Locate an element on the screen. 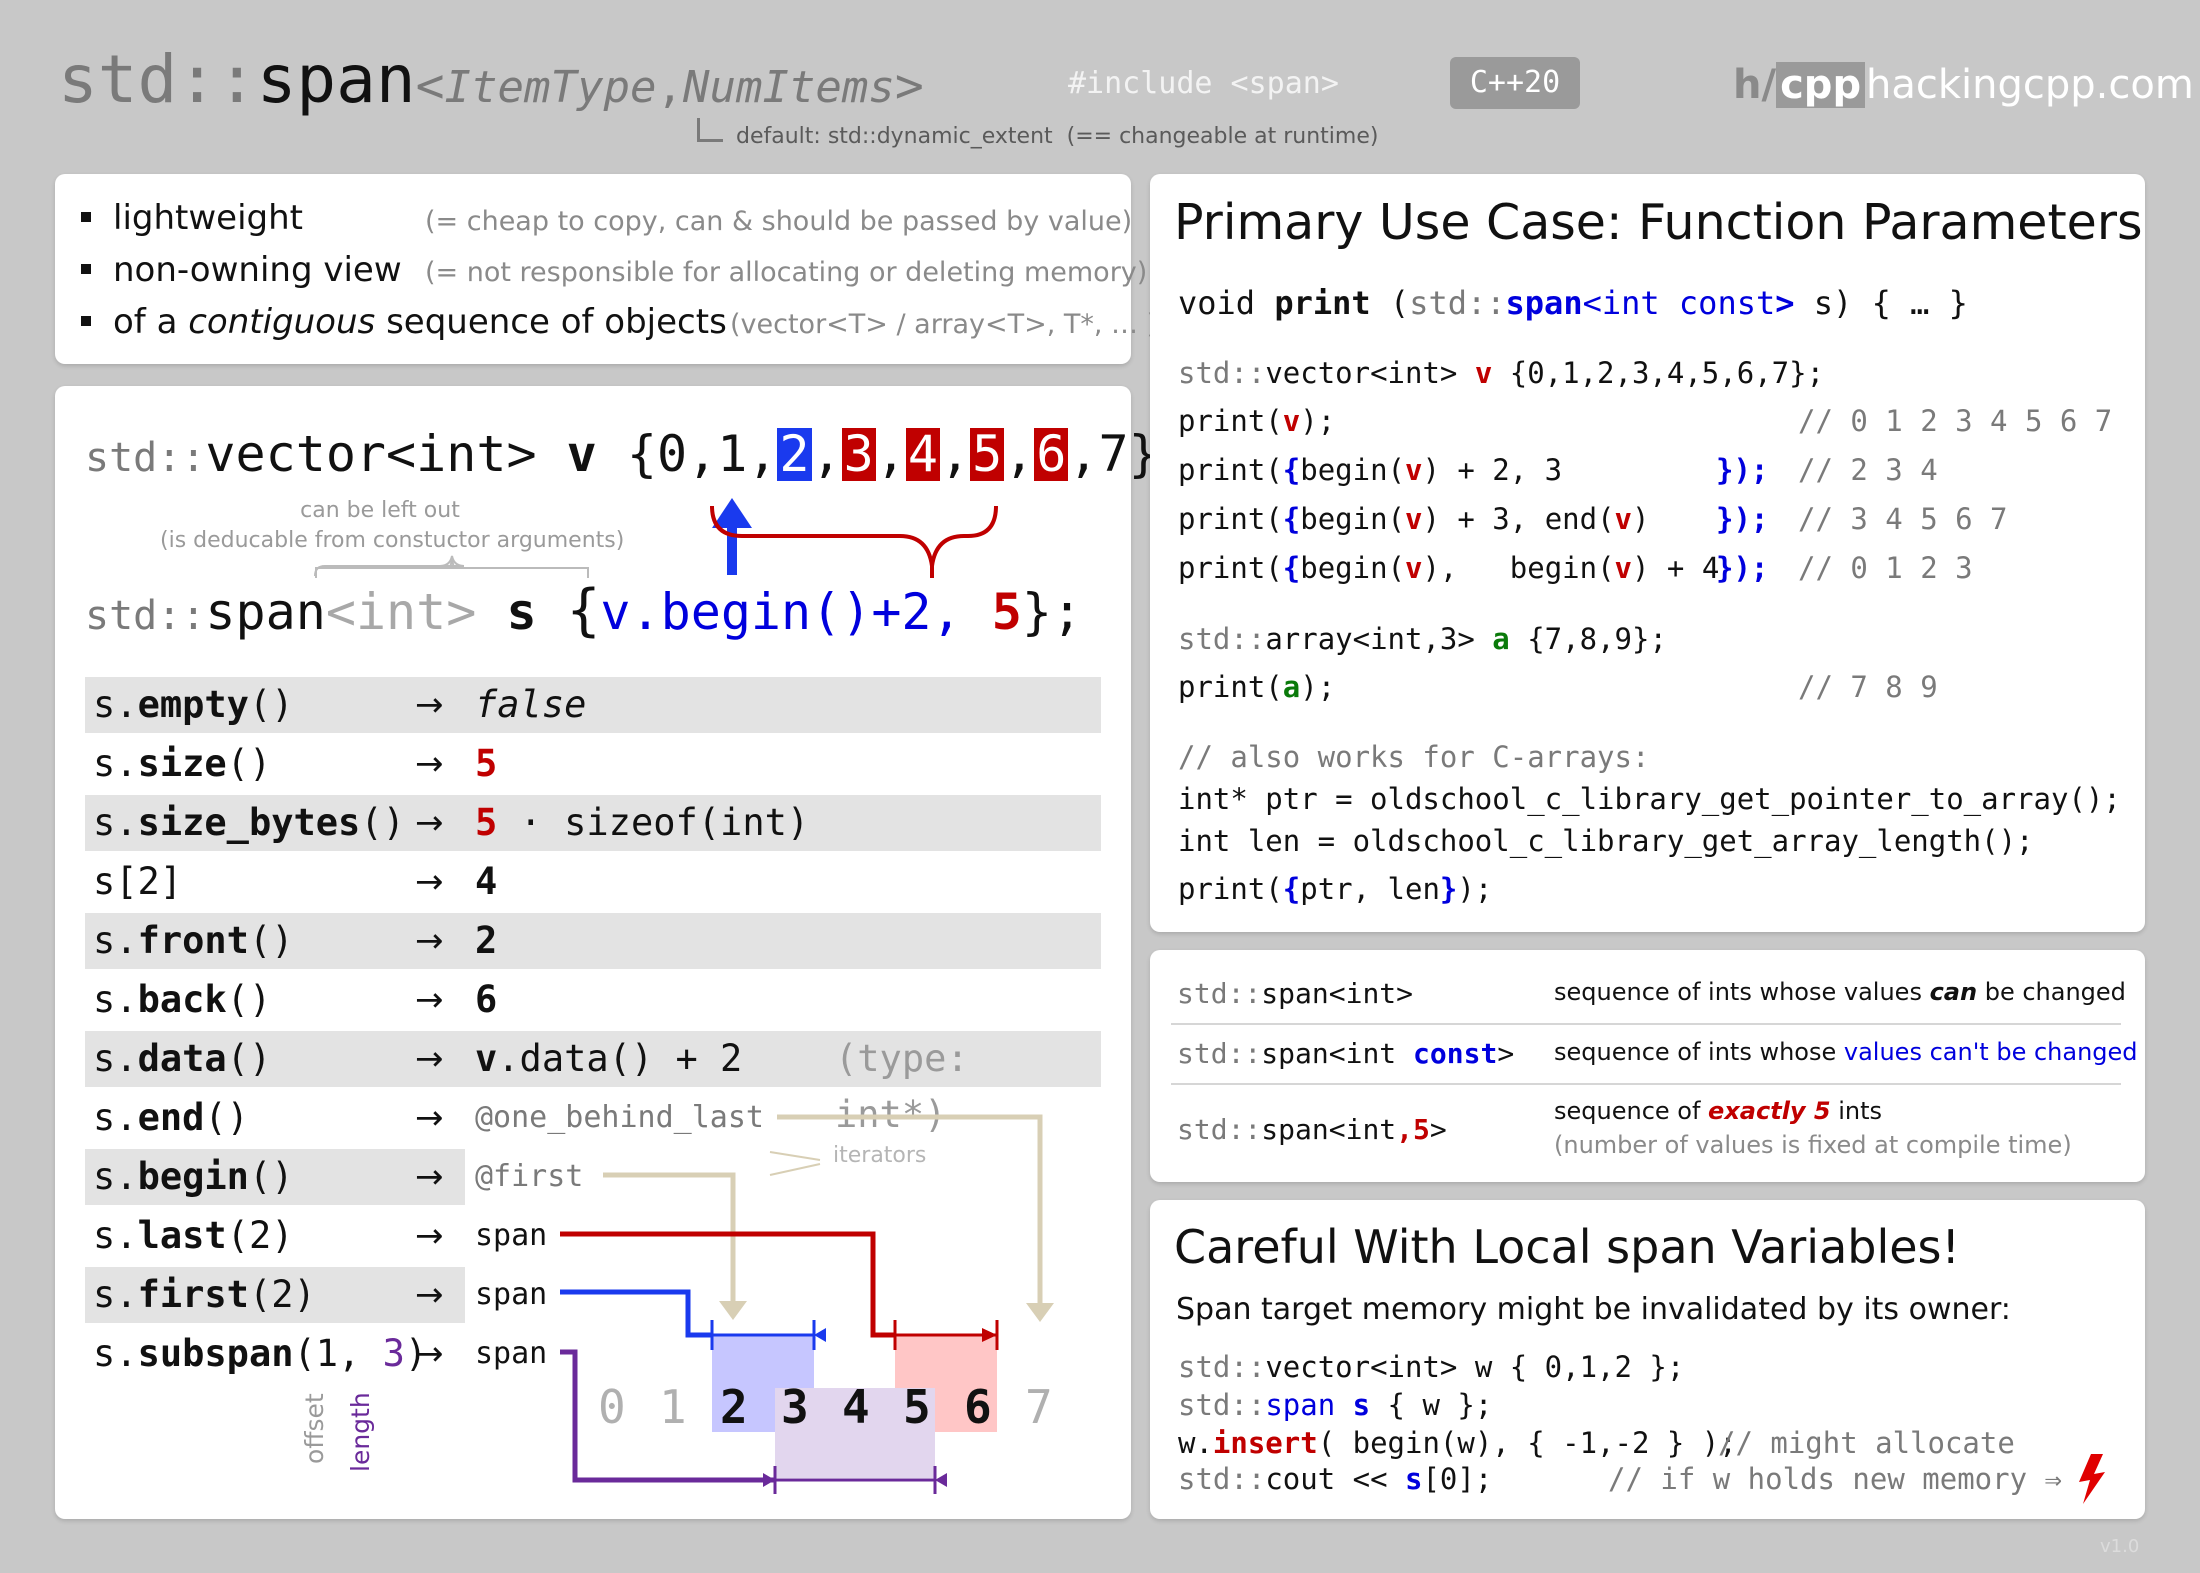 The width and height of the screenshot is (2200, 1573). code-cout: cout << is located at coordinates (1335, 1479).